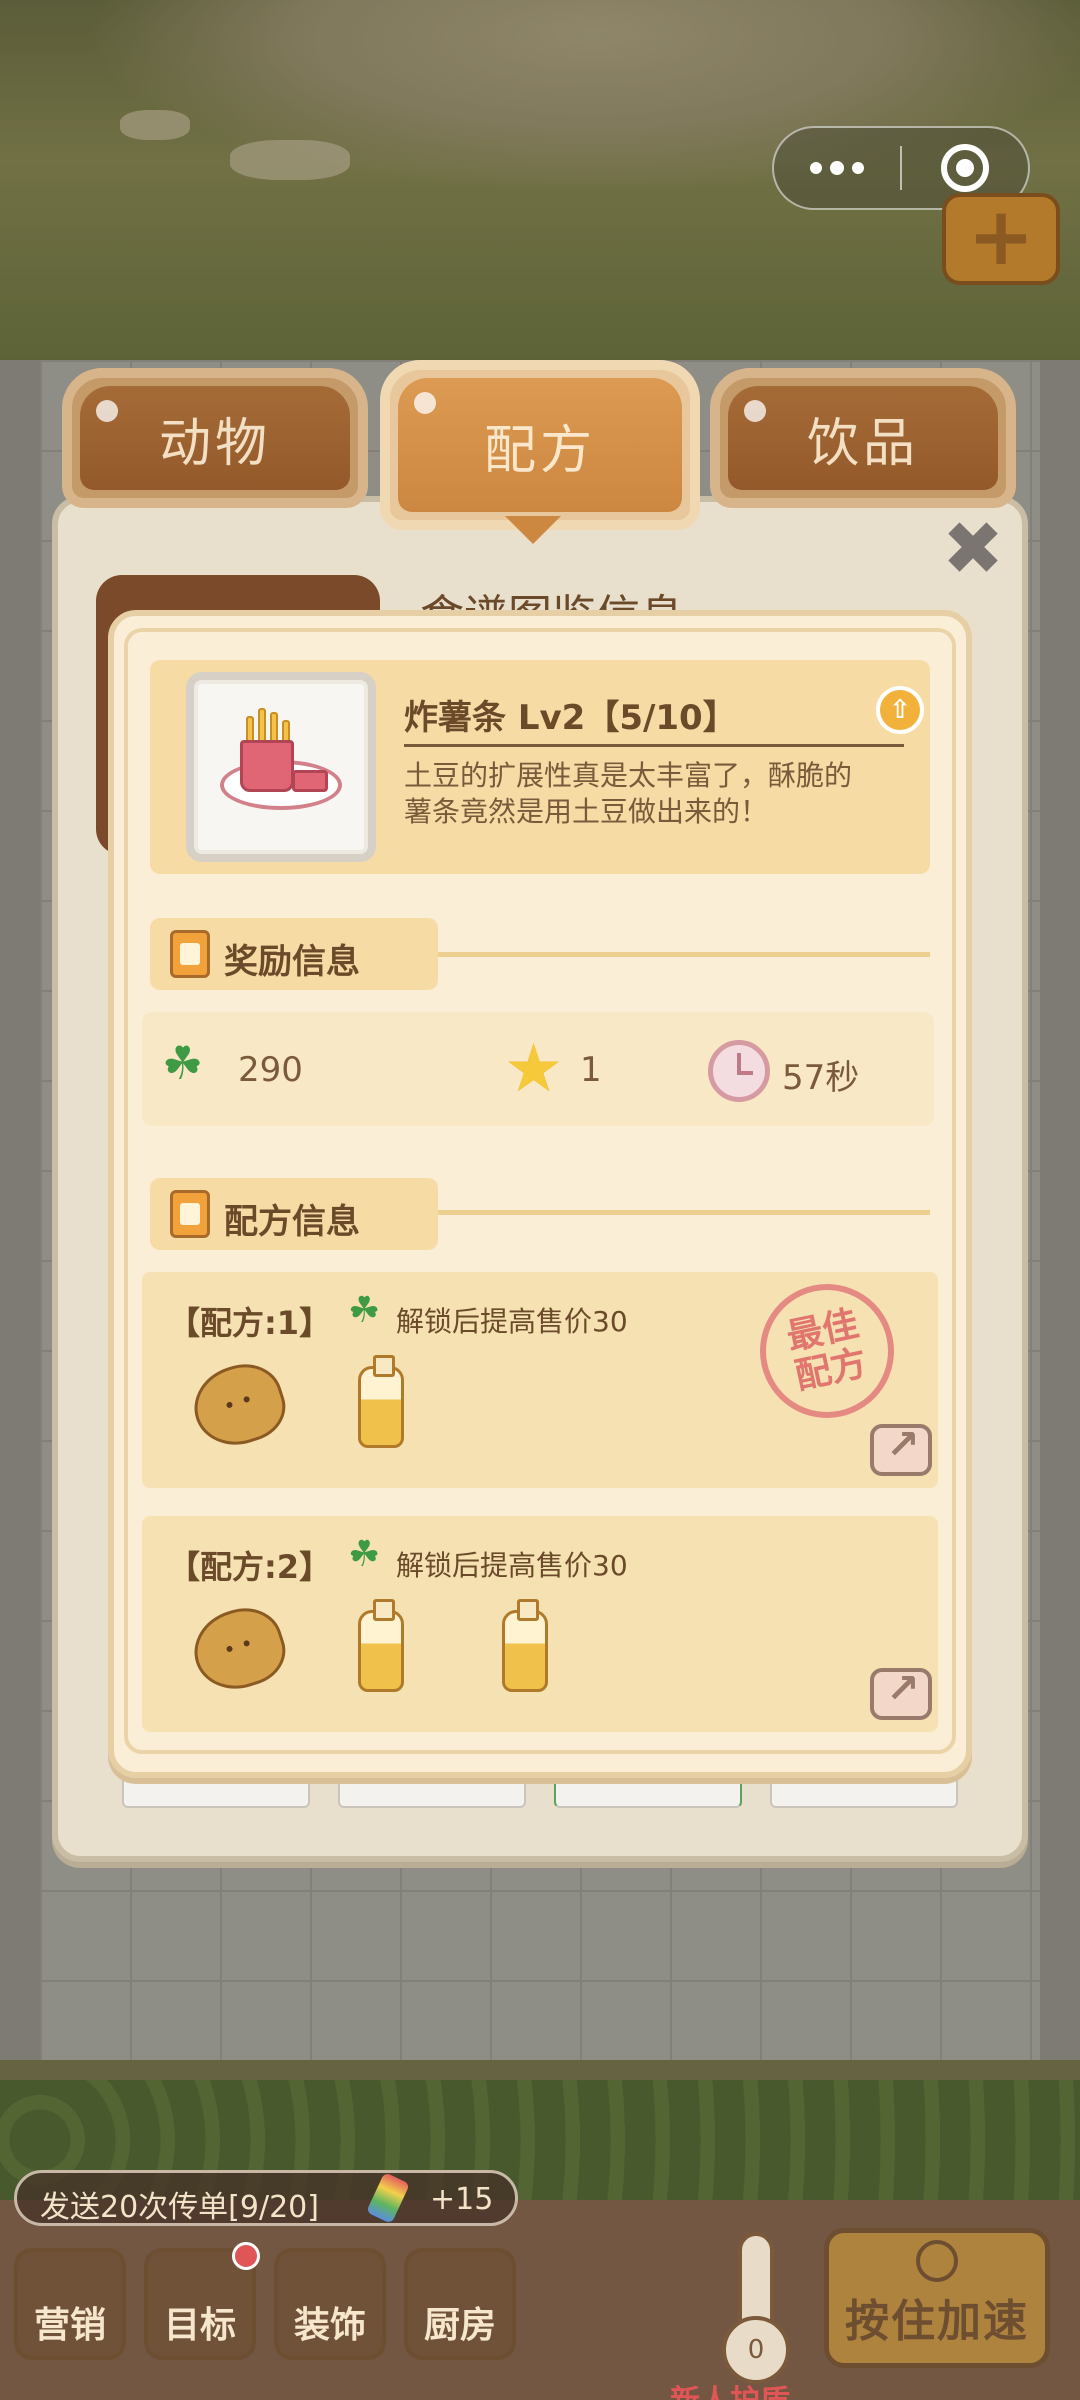 This screenshot has height=2400, width=1080. What do you see at coordinates (179, 2207) in the screenshot?
I see `quest-text: 发送20次传单[9/20]` at bounding box center [179, 2207].